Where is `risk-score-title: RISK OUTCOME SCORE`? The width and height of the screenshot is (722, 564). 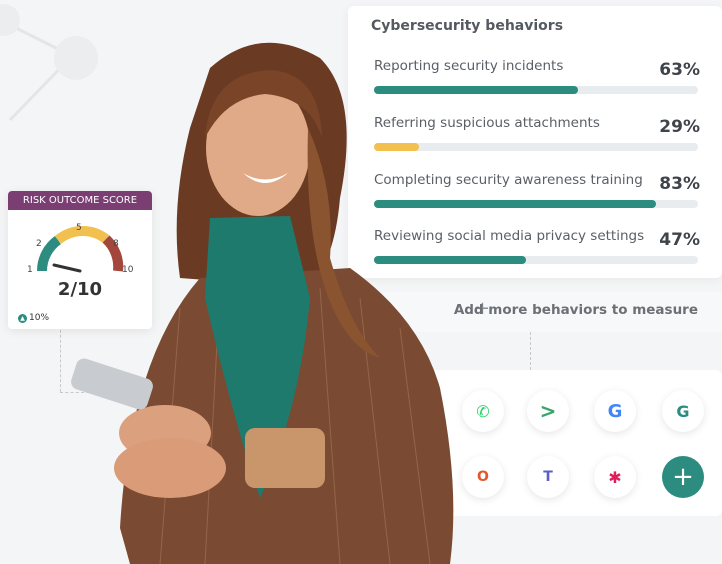
risk-score-title: RISK OUTCOME SCORE is located at coordinates (80, 200).